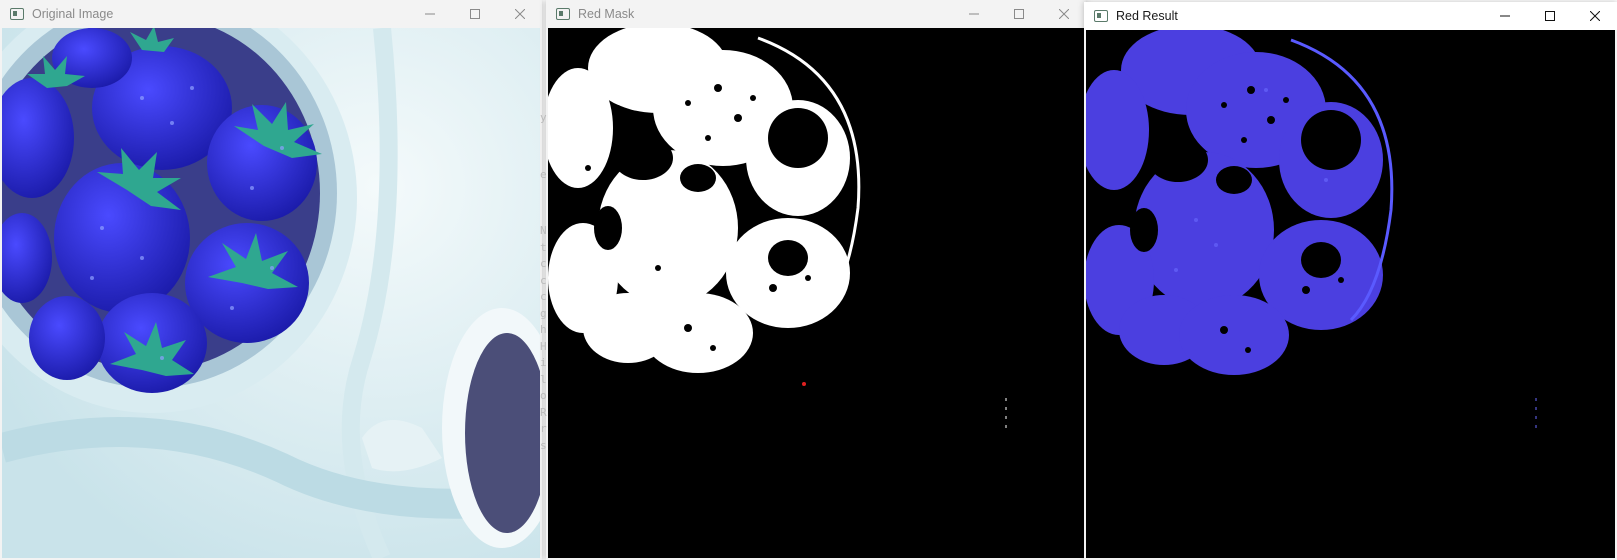 This screenshot has width=1617, height=560. Describe the element at coordinates (271, 14) in the screenshot. I see `window-titlebar: Original Image` at that location.